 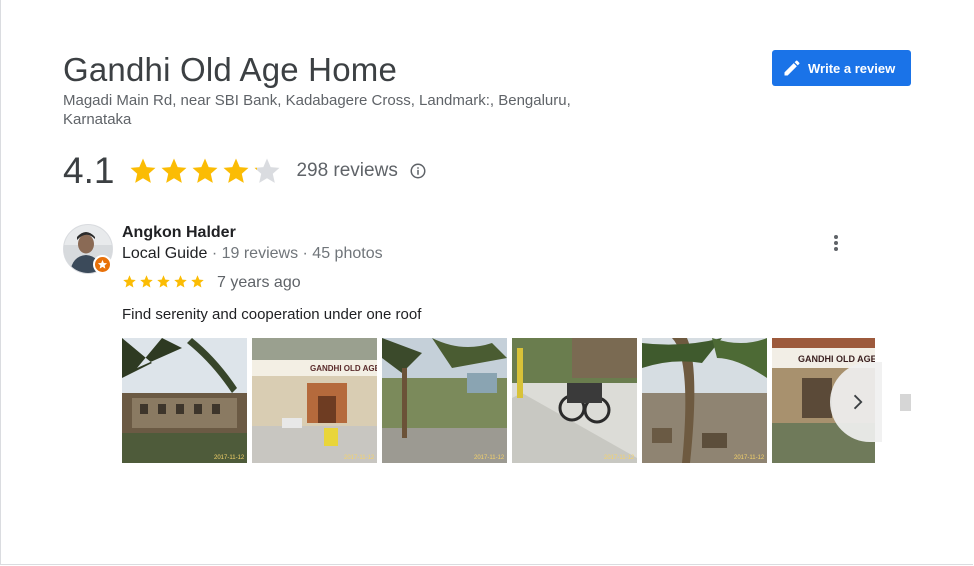 What do you see at coordinates (102, 264) in the screenshot?
I see `local-guide-badge-icon` at bounding box center [102, 264].